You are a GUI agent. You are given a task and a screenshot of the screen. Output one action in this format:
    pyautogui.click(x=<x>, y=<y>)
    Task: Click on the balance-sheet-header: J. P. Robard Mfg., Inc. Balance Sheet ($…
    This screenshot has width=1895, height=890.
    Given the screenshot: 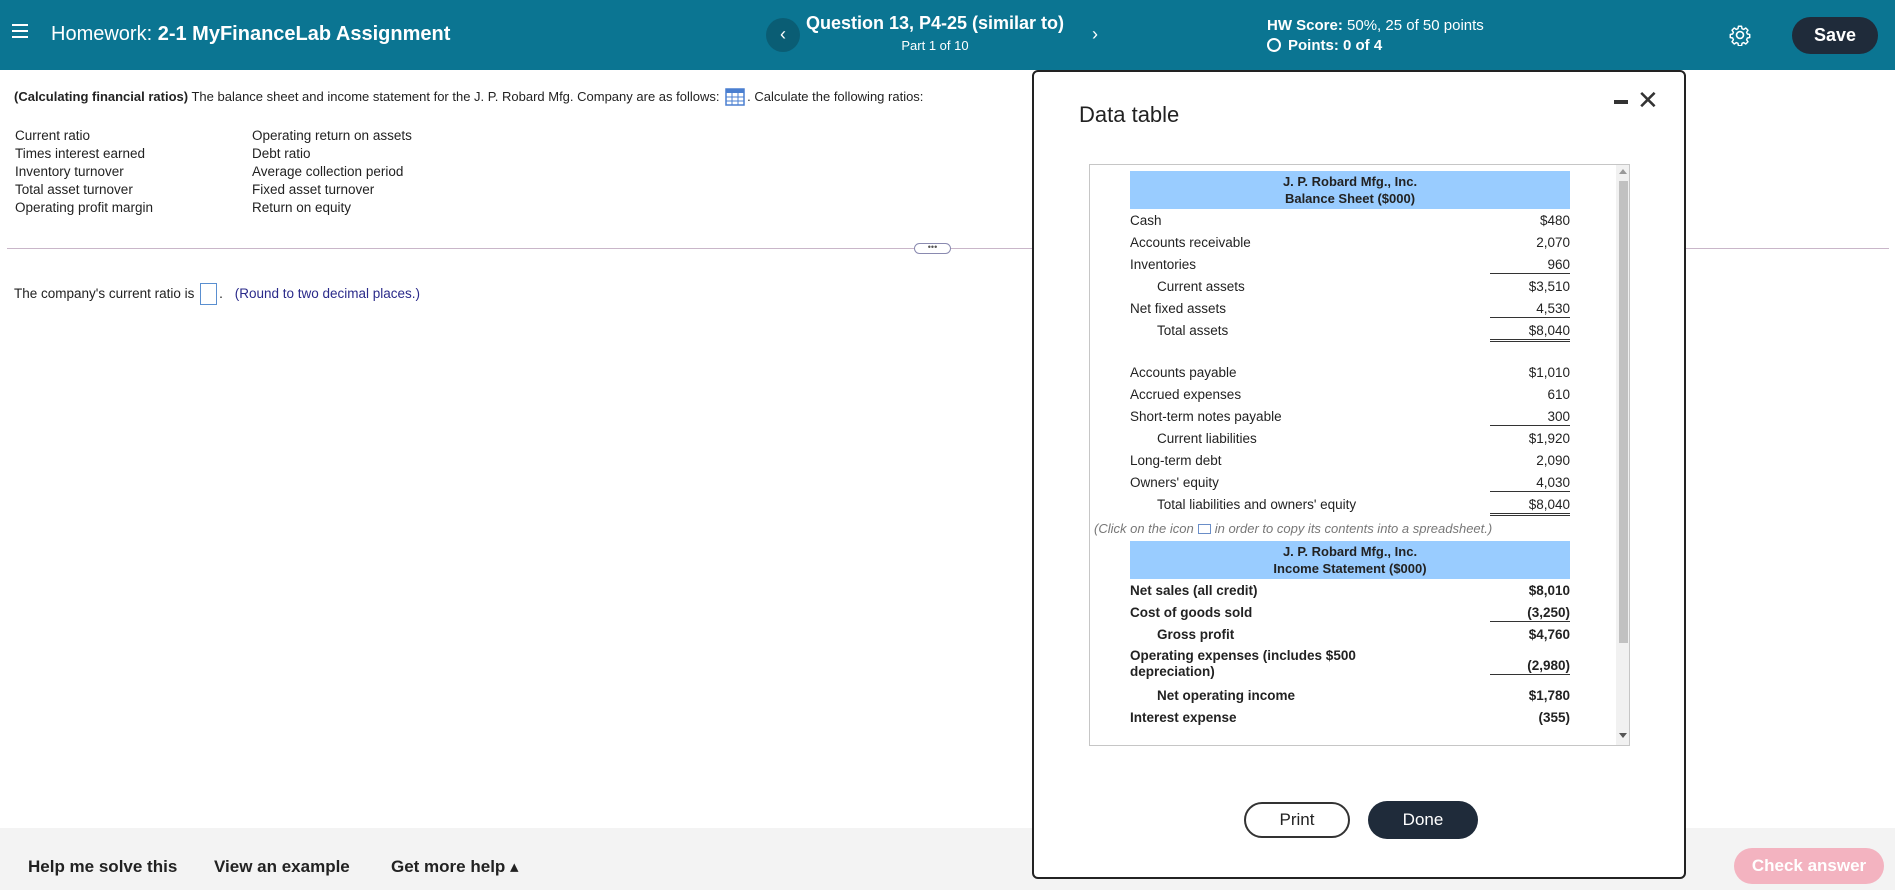 What is the action you would take?
    pyautogui.click(x=1350, y=190)
    